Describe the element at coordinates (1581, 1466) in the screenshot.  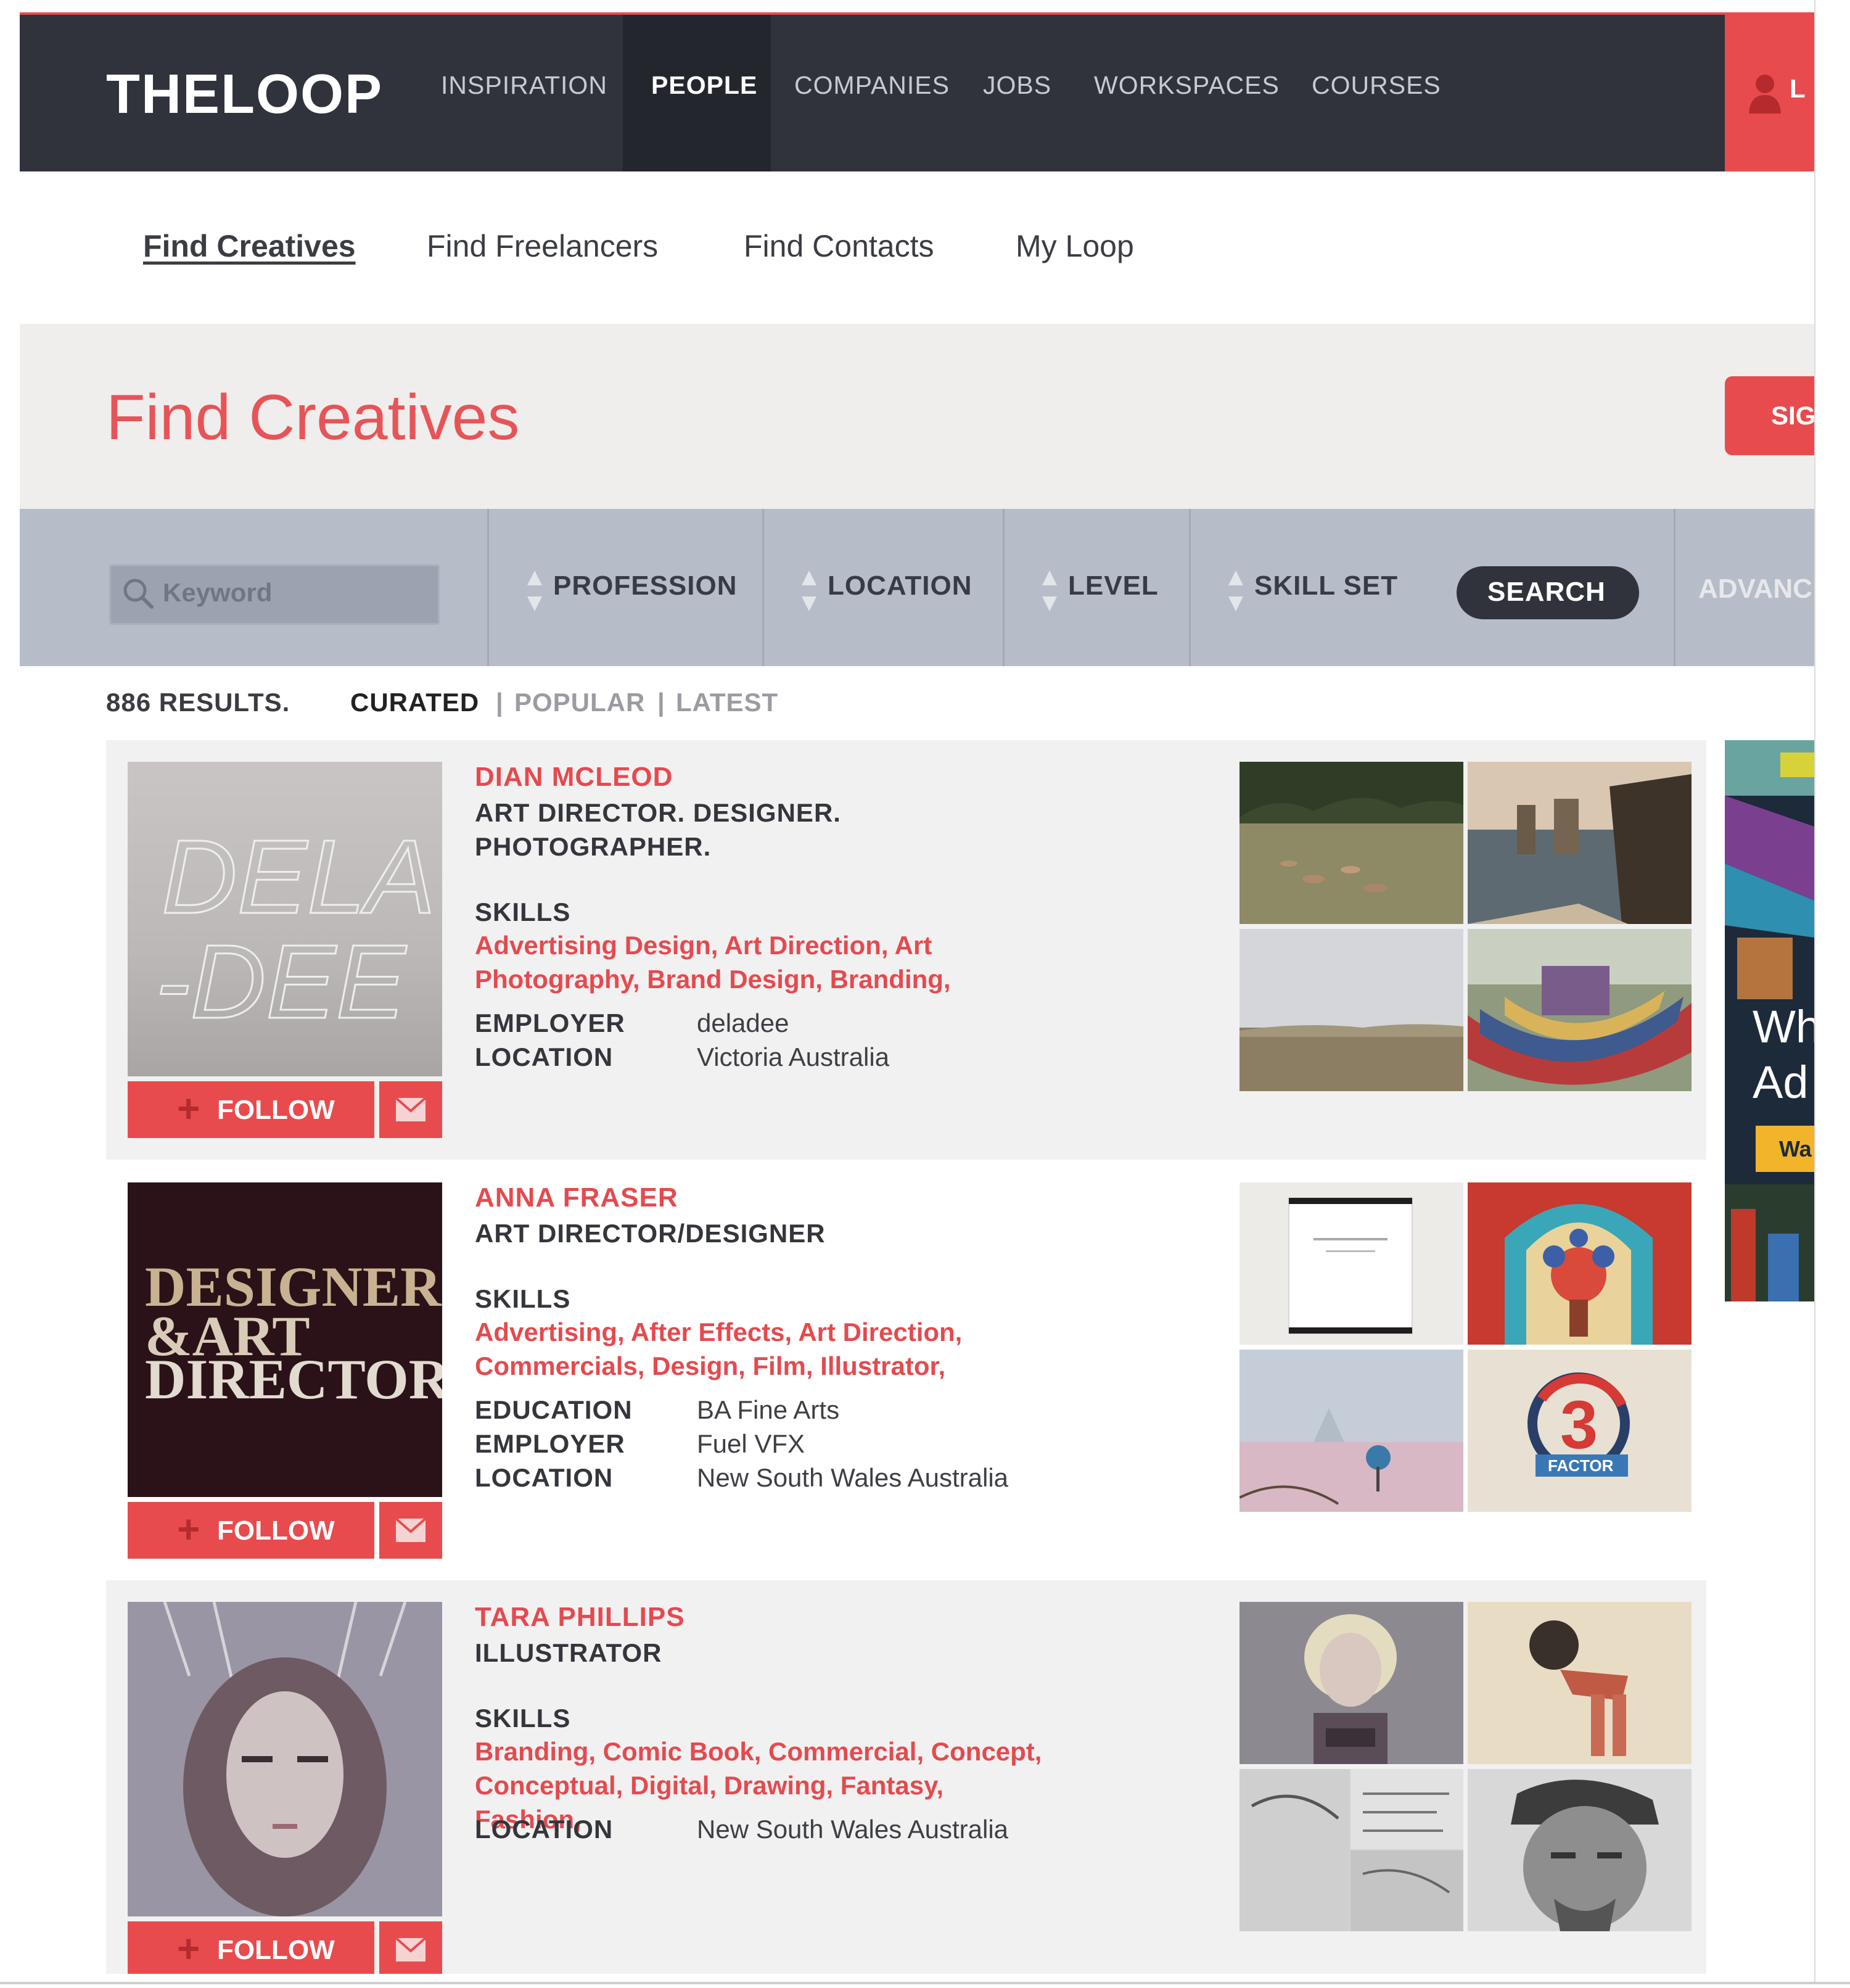
I see `thumb-text: FACTOR` at that location.